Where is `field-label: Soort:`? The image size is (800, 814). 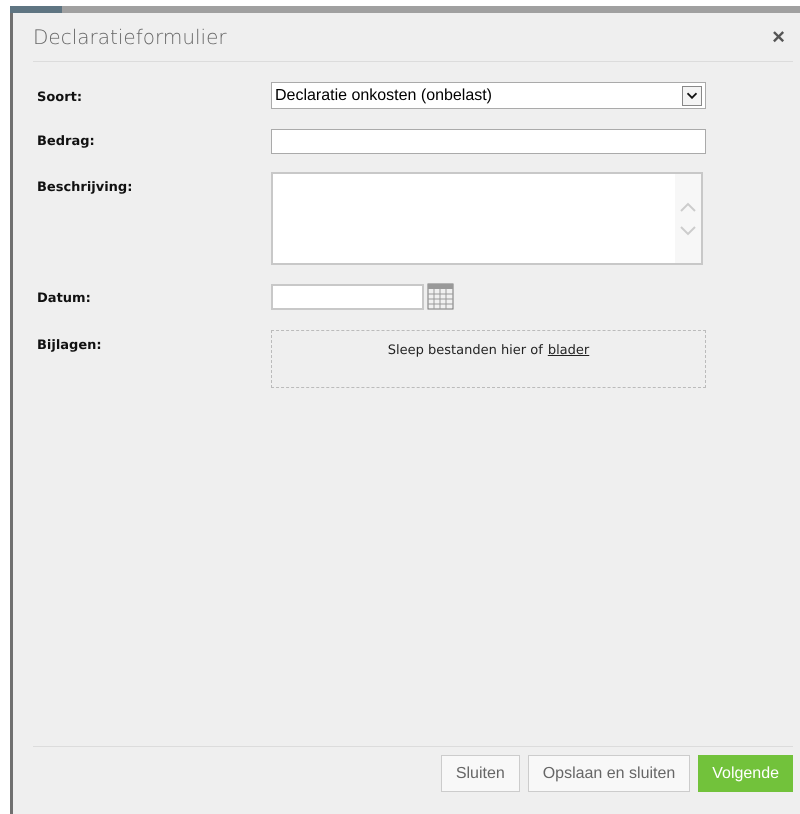
field-label: Soort: is located at coordinates (60, 98).